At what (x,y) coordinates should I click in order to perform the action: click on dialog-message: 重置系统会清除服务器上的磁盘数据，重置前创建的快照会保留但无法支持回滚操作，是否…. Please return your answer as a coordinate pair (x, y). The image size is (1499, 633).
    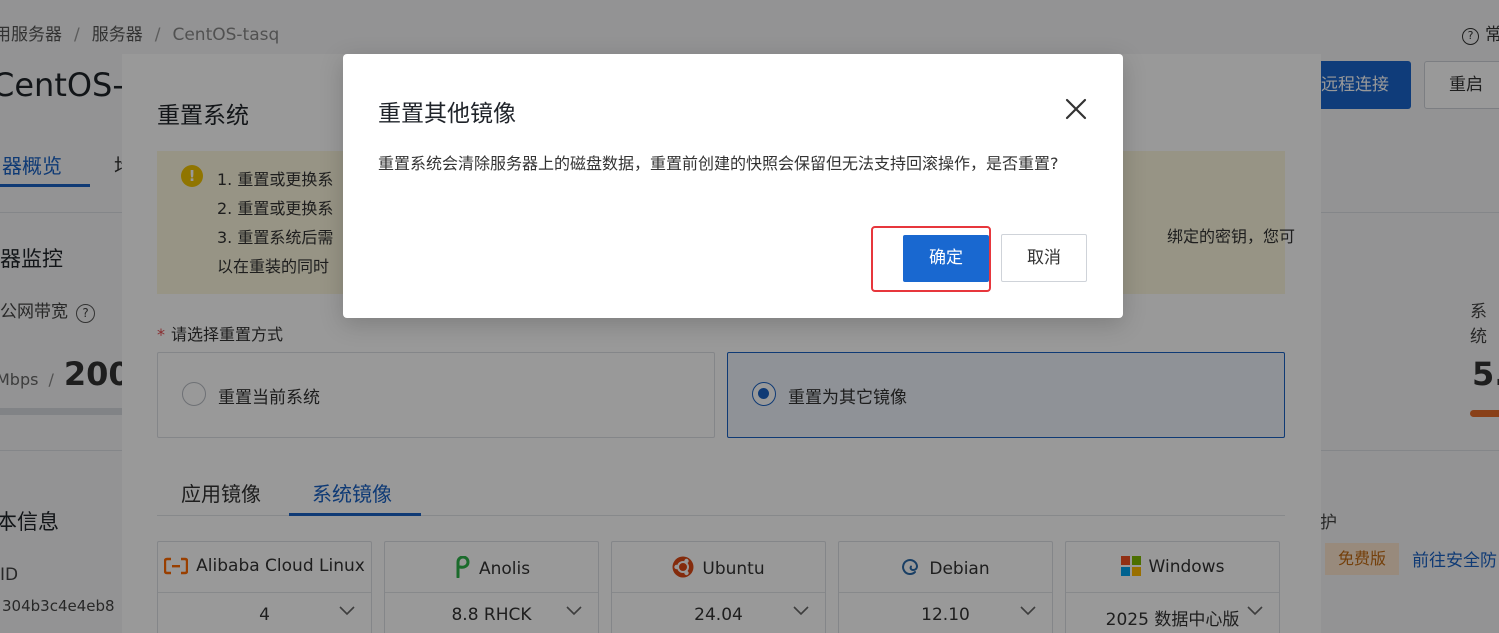
    Looking at the image, I should click on (718, 163).